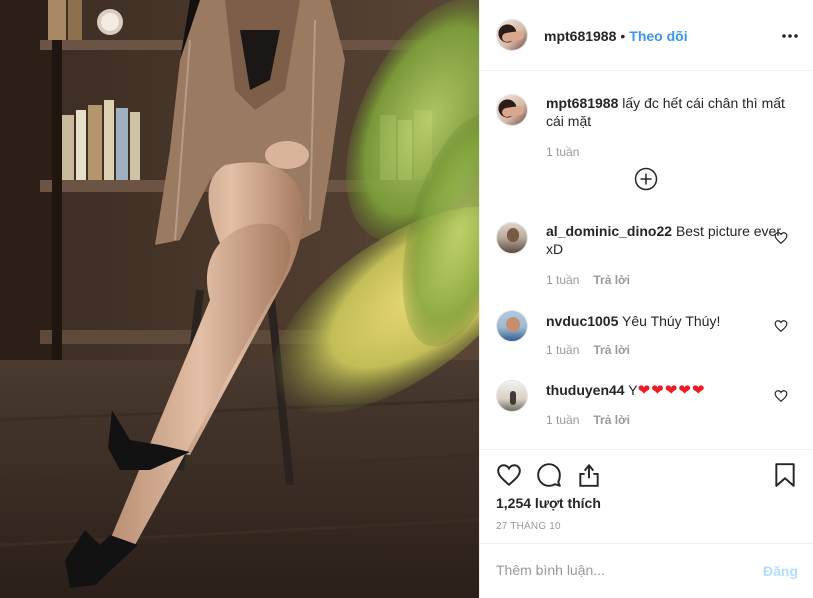 The image size is (813, 598). What do you see at coordinates (582, 103) in the screenshot?
I see `caption-username: mpt681988` at bounding box center [582, 103].